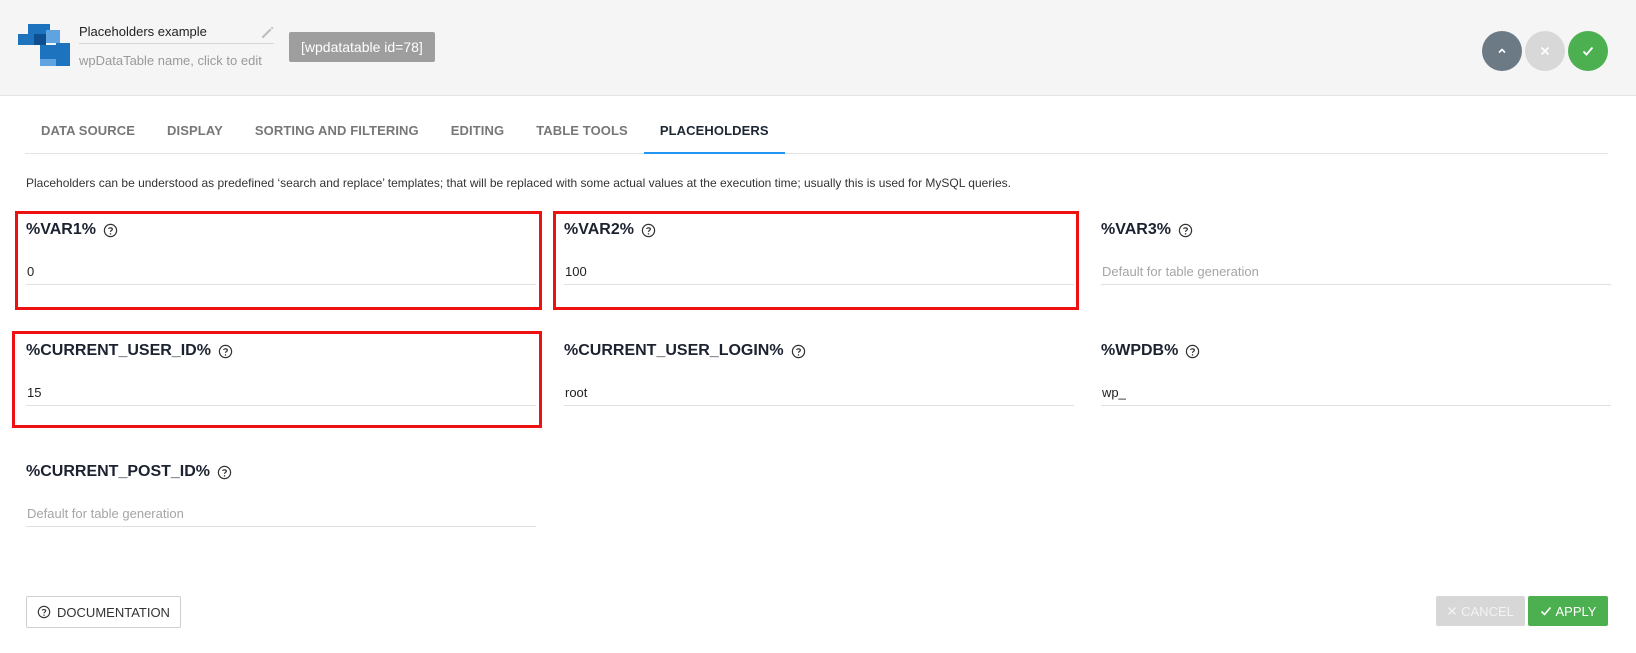 This screenshot has height=653, width=1636. What do you see at coordinates (195, 132) in the screenshot?
I see `tab-display: DISPLAY` at bounding box center [195, 132].